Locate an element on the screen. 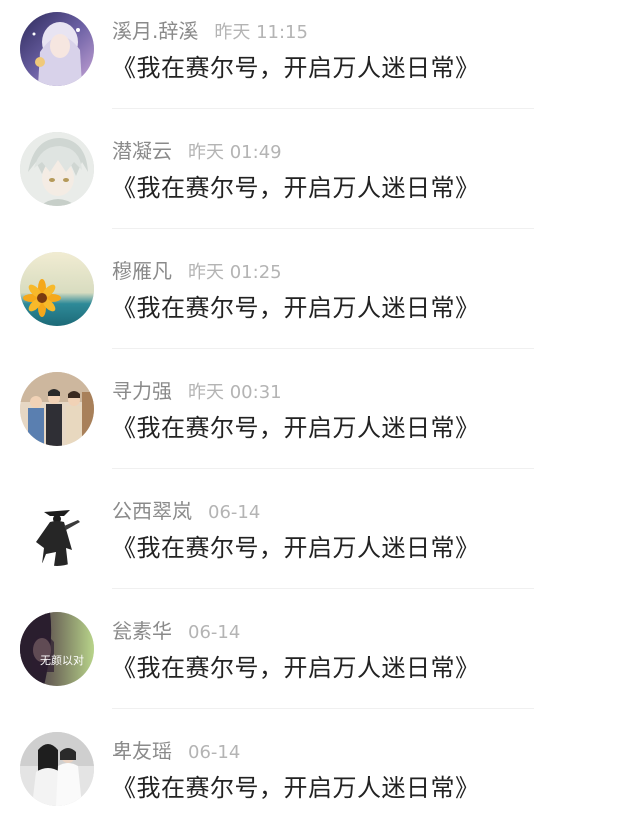 The width and height of the screenshot is (640, 840). sender-name: 溪月.辞溪 is located at coordinates (155, 31).